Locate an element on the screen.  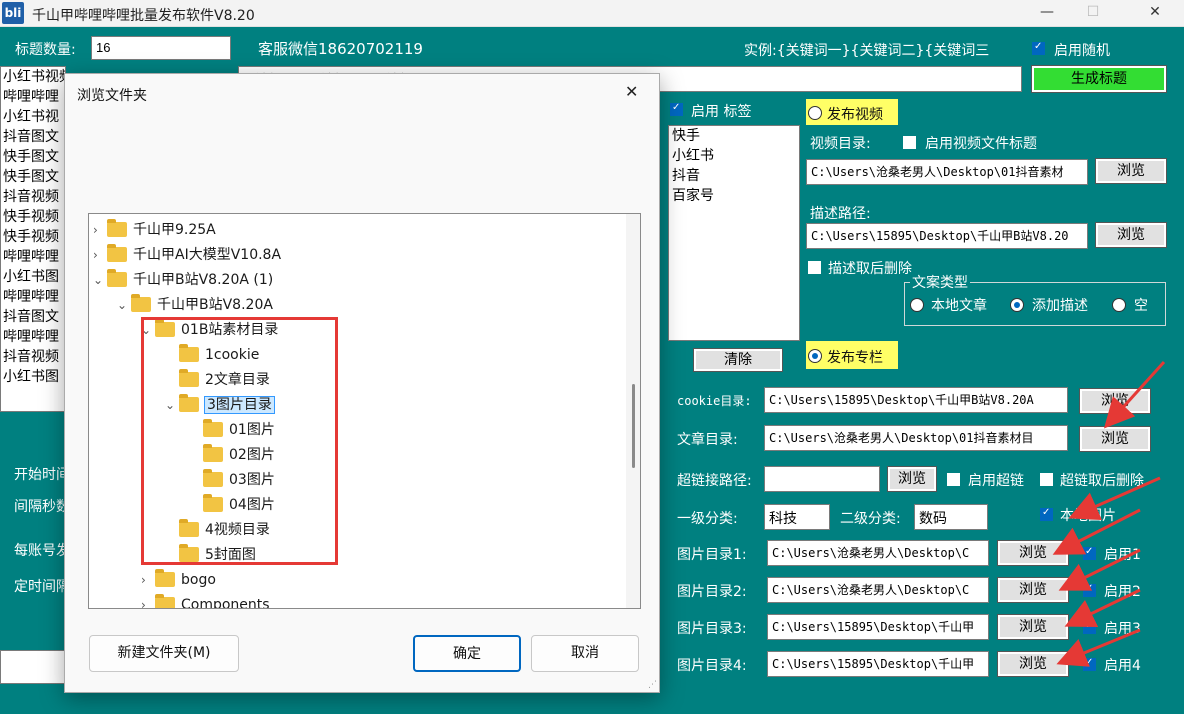
folder-label: bogo is located at coordinates (198, 580).